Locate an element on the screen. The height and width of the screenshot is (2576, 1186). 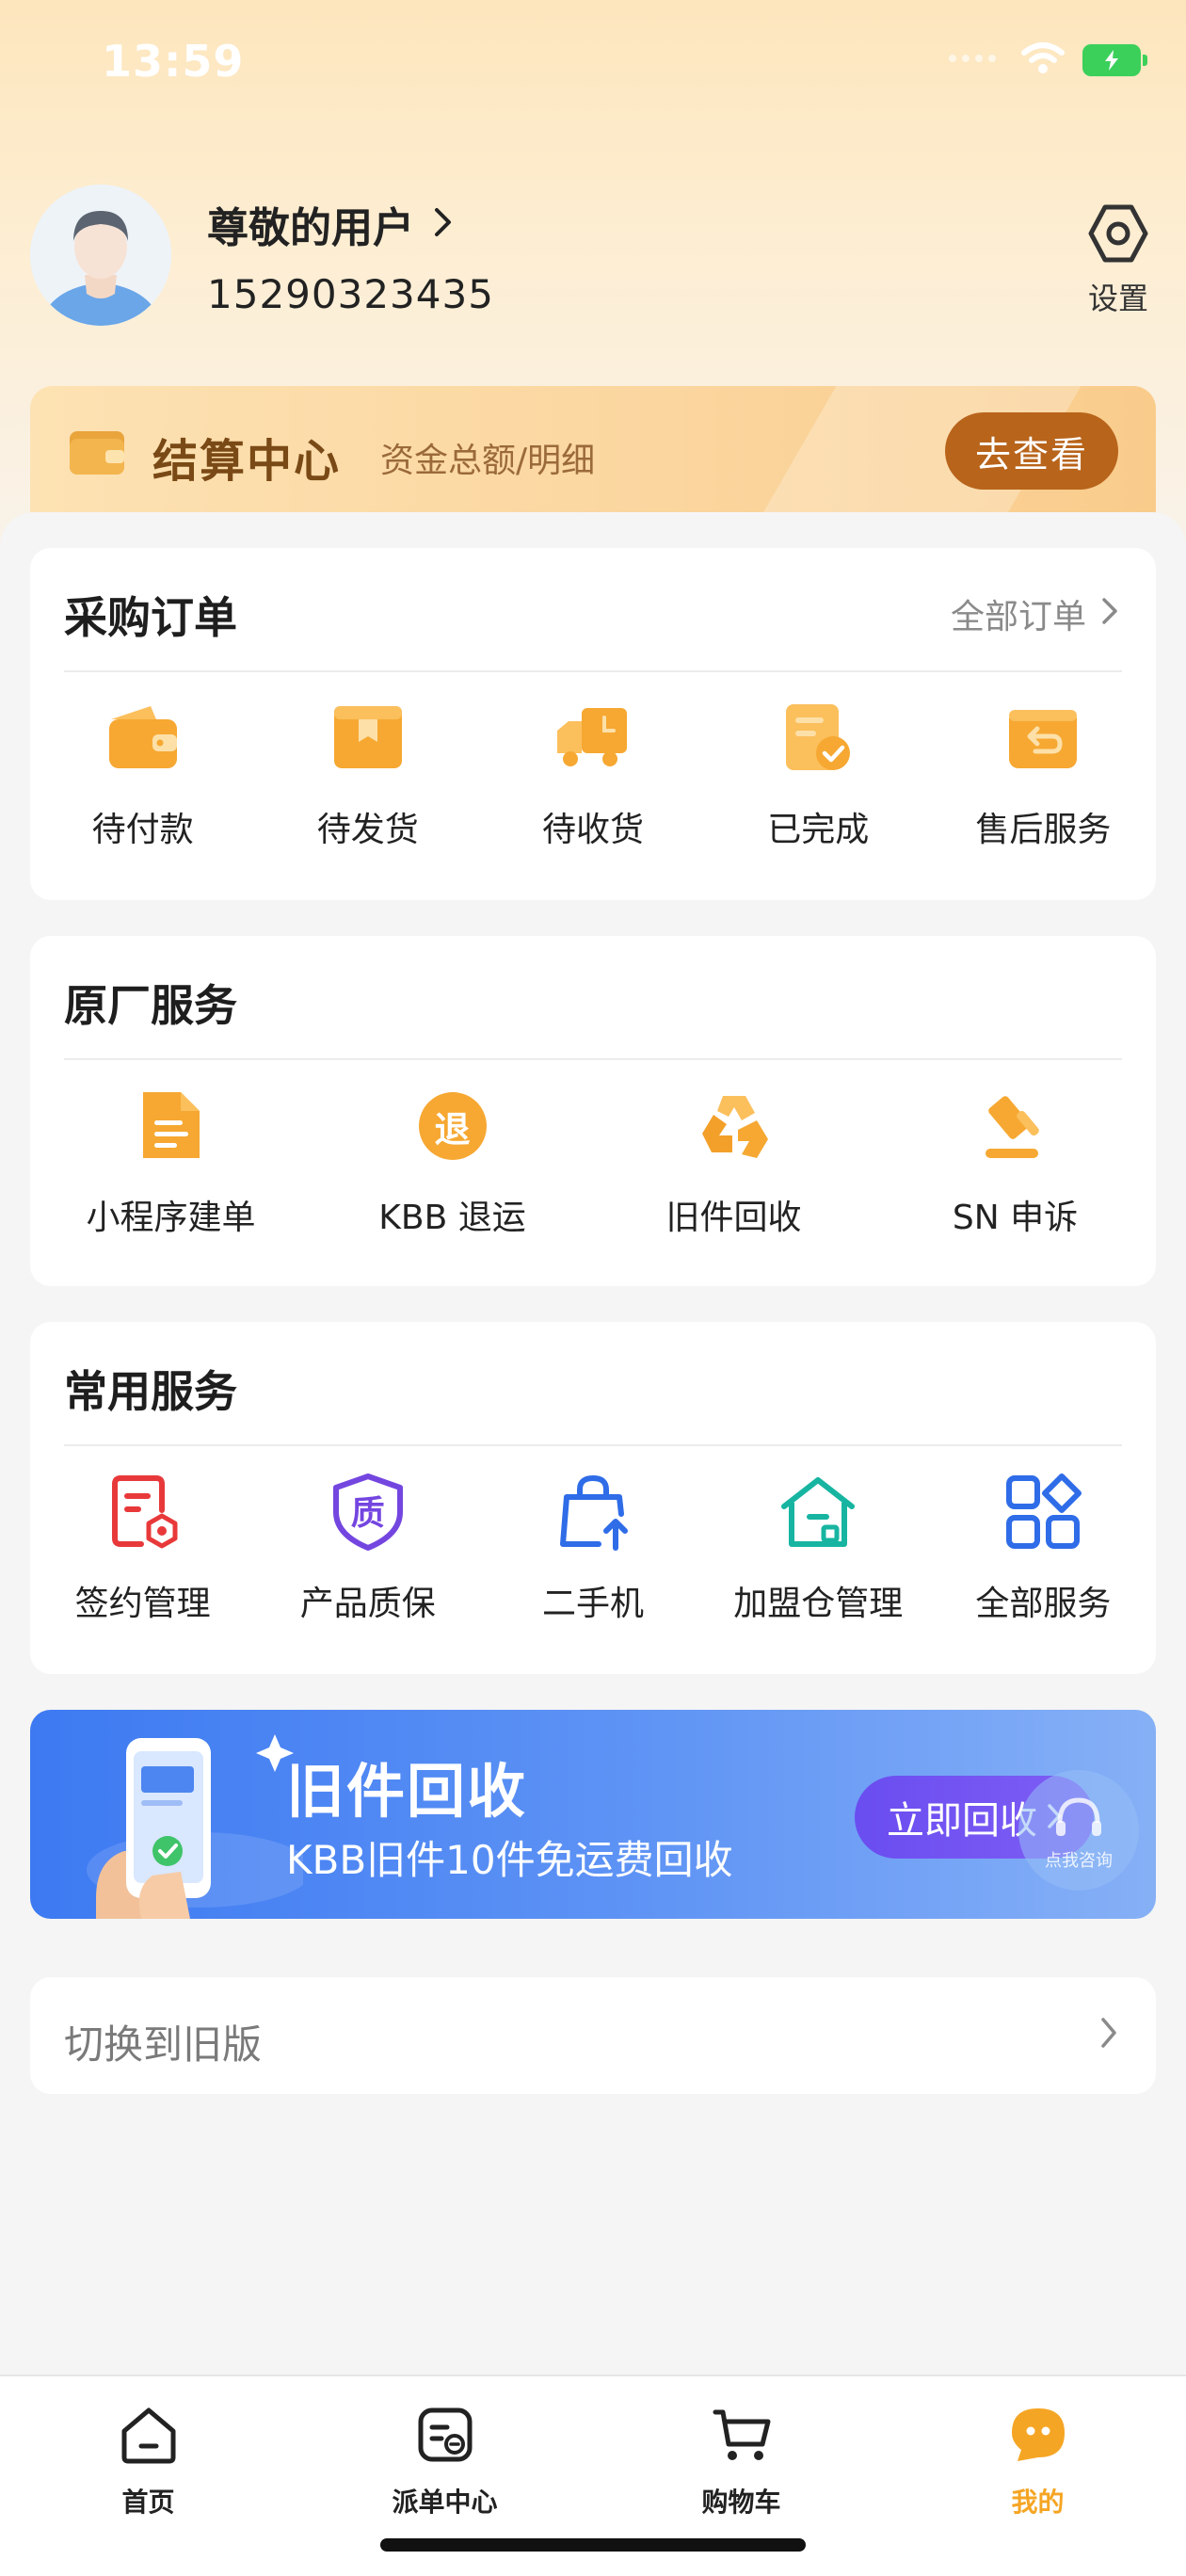
wallet-card-icon is located at coordinates (98, 454).